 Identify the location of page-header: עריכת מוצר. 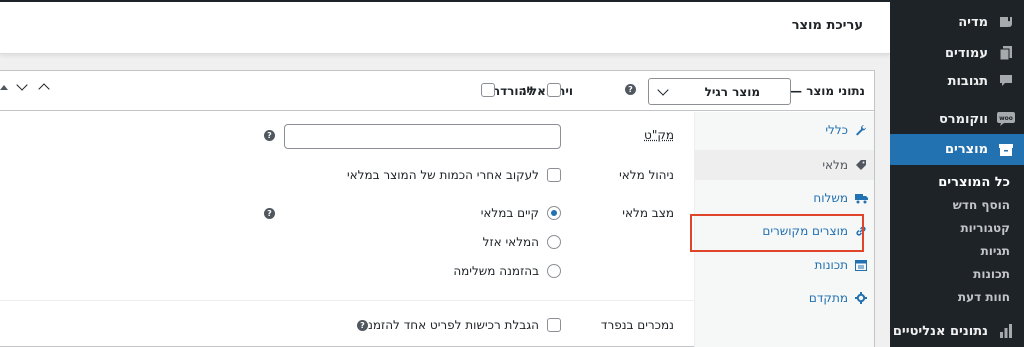
(445, 27).